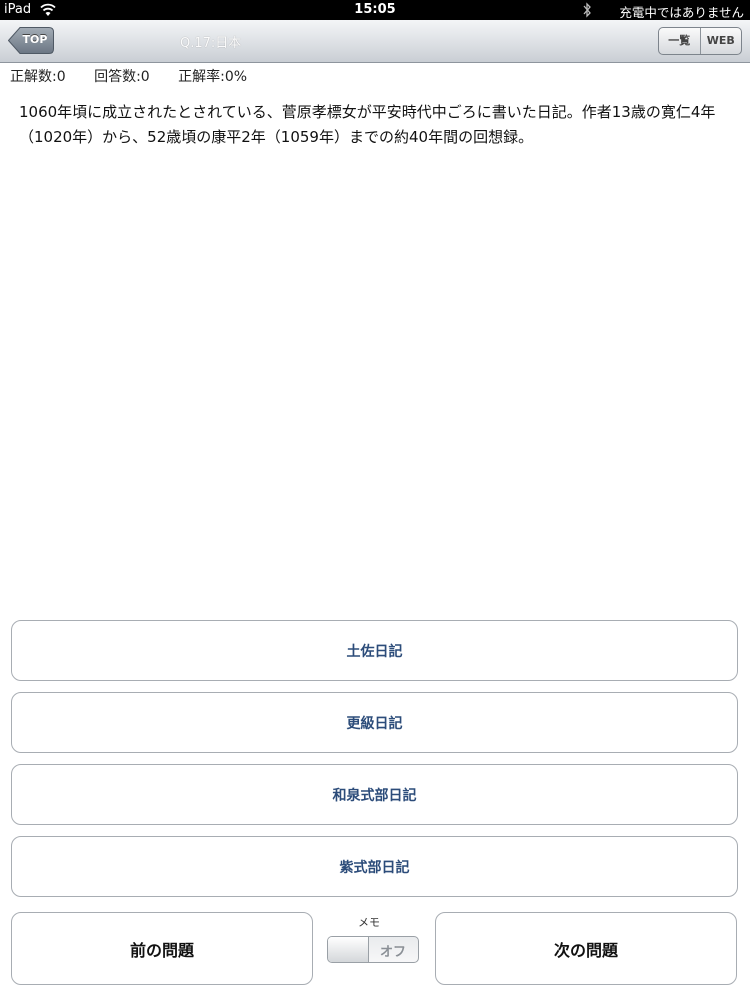 The width and height of the screenshot is (750, 1000). What do you see at coordinates (586, 948) in the screenshot?
I see `next-question-button: 次の問題` at bounding box center [586, 948].